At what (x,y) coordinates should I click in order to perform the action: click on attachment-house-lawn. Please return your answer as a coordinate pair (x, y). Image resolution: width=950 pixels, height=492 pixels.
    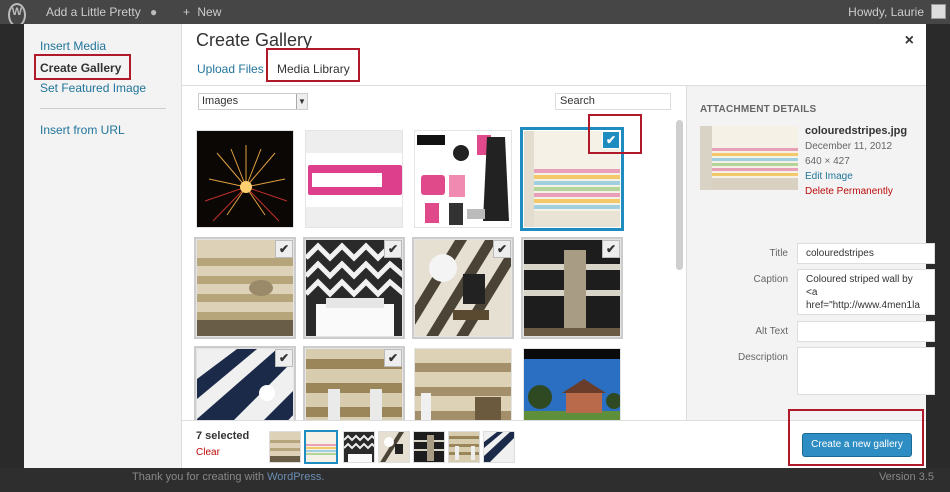
    Looking at the image, I should click on (572, 384).